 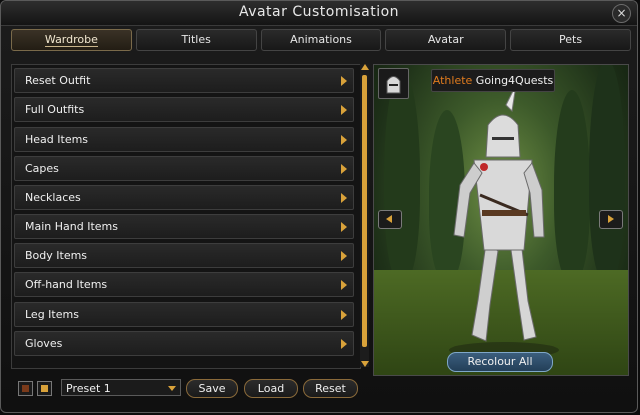 I want to click on category-gloves: Gloves, so click(x=184, y=343).